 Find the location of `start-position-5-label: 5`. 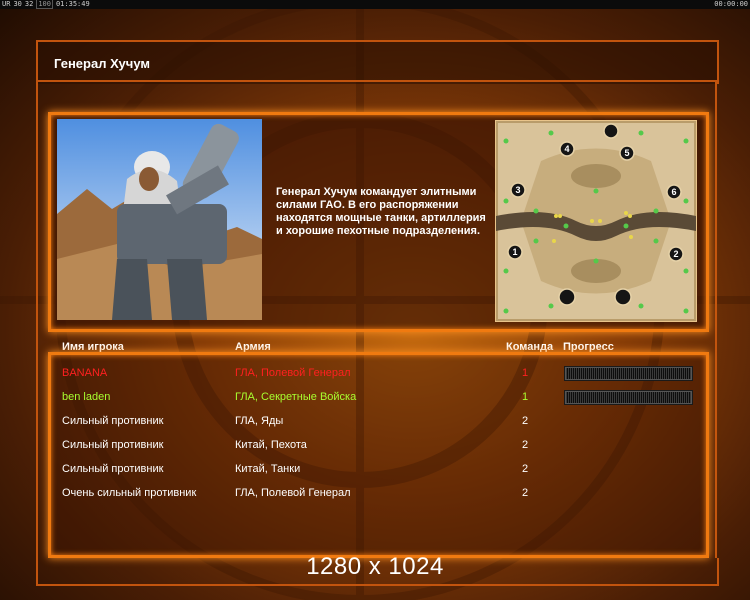

start-position-5-label: 5 is located at coordinates (626, 153).